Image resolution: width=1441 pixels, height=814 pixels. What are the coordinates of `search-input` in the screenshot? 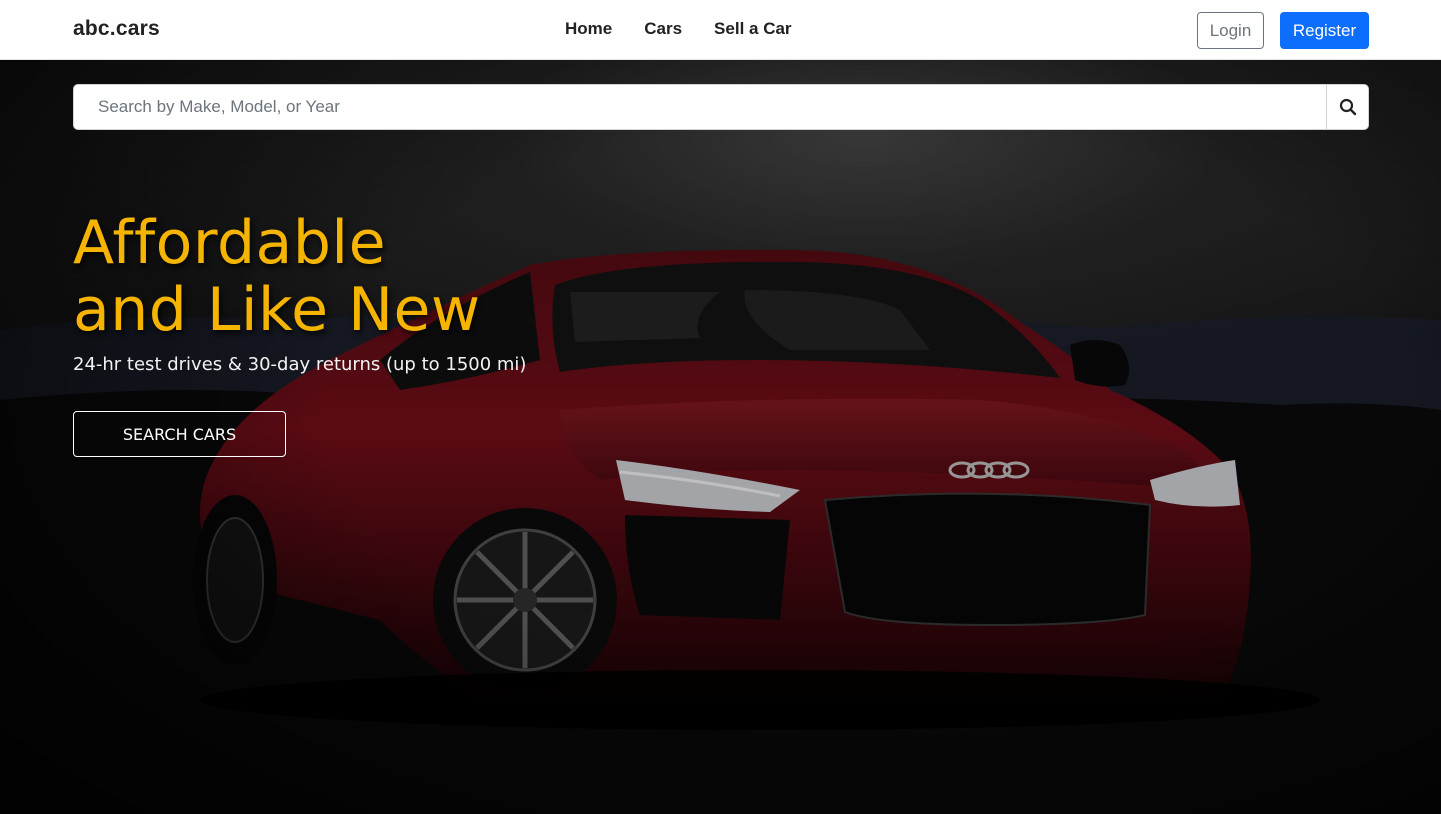 It's located at (700, 107).